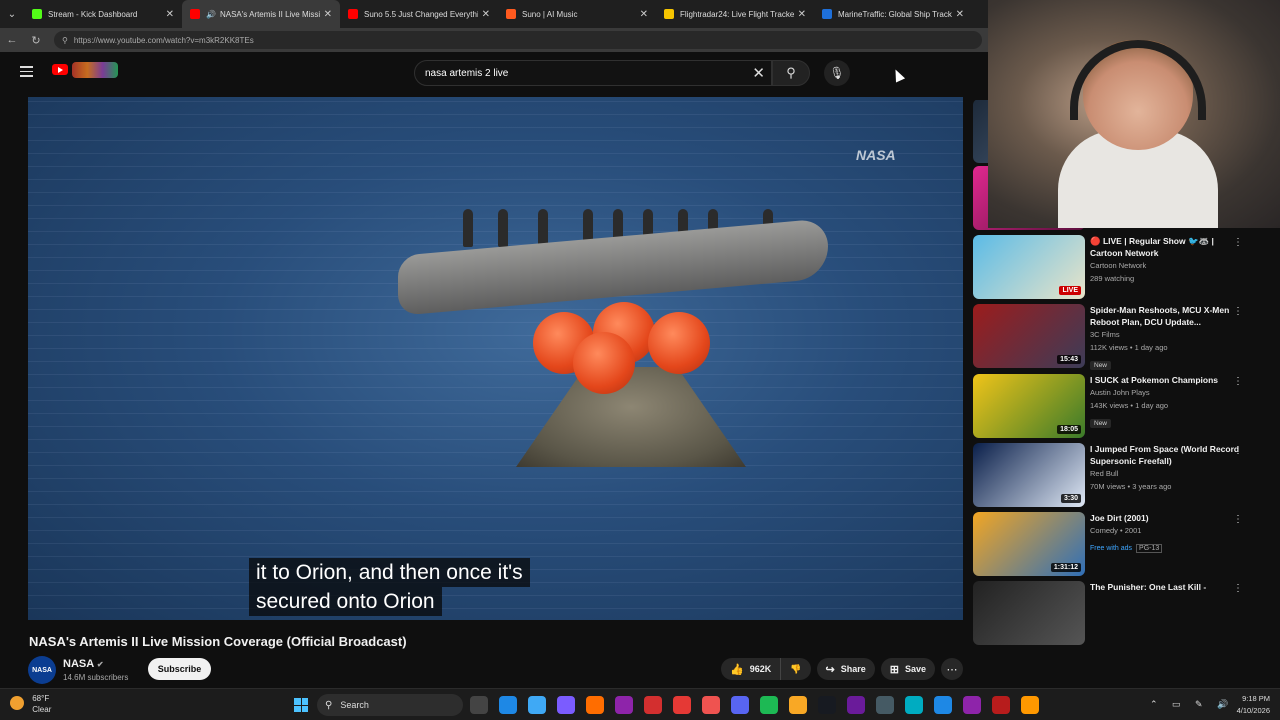  Describe the element at coordinates (791, 73) in the screenshot. I see `search-button: ⚲` at that location.